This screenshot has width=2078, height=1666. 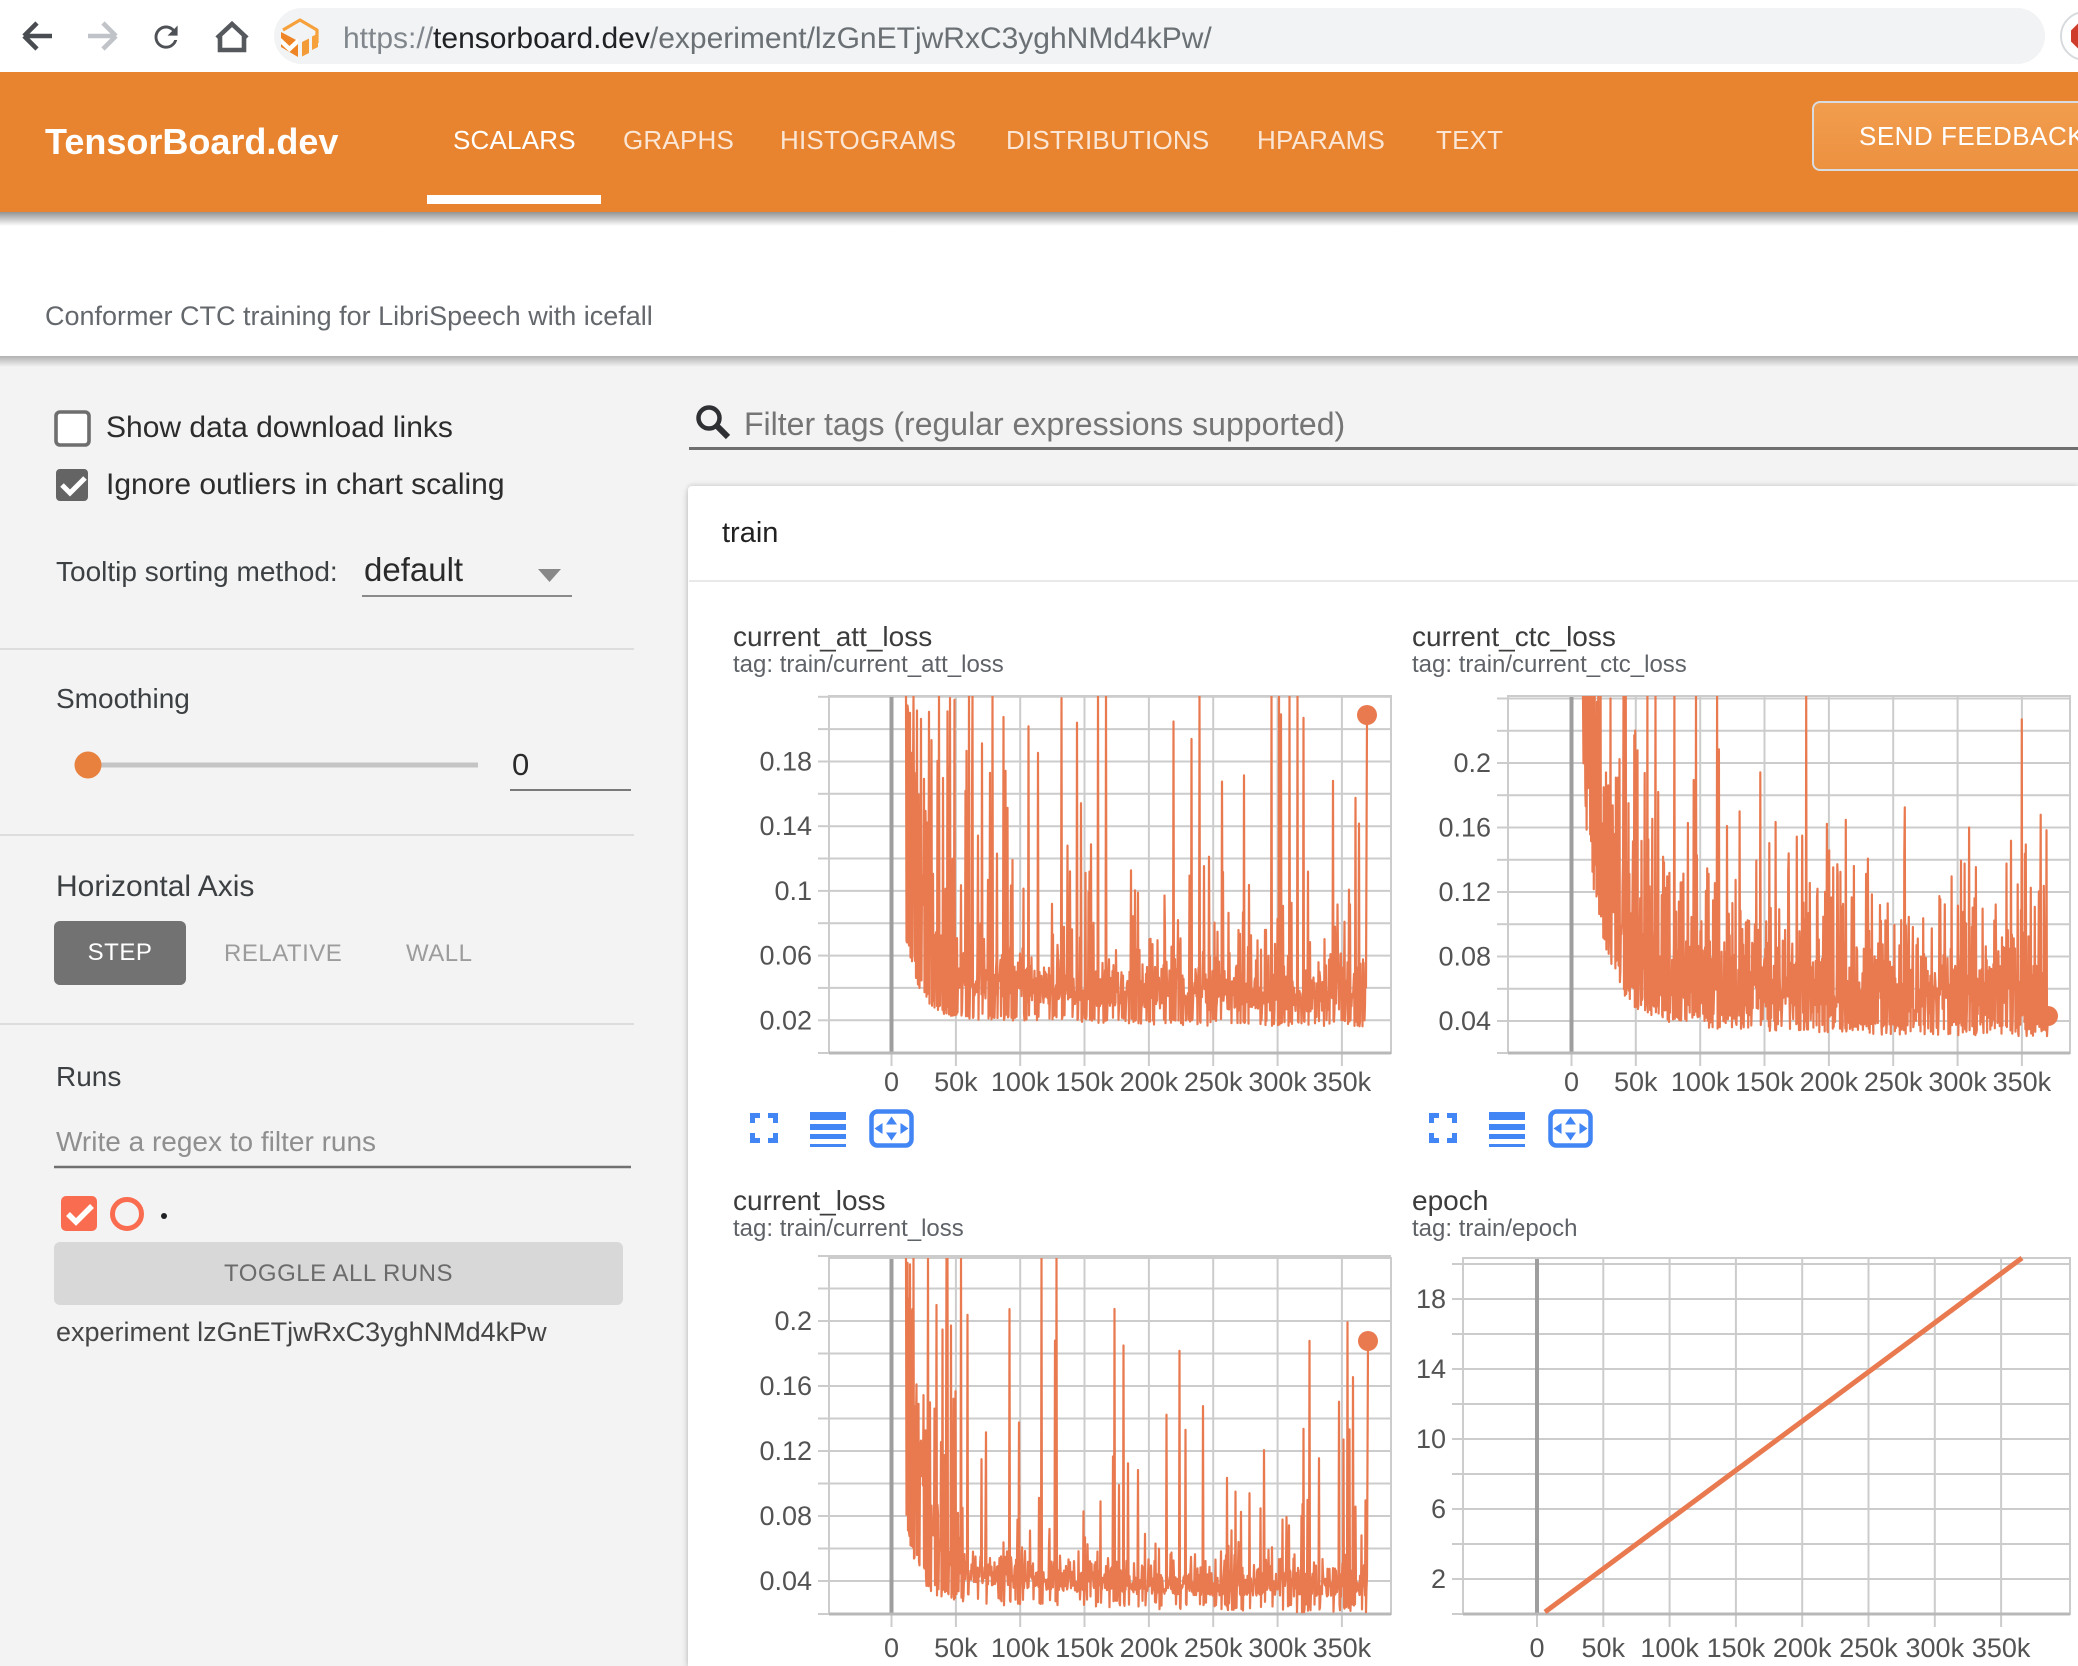 What do you see at coordinates (785, 826) in the screenshot?
I see `svg-text: 0.14` at bounding box center [785, 826].